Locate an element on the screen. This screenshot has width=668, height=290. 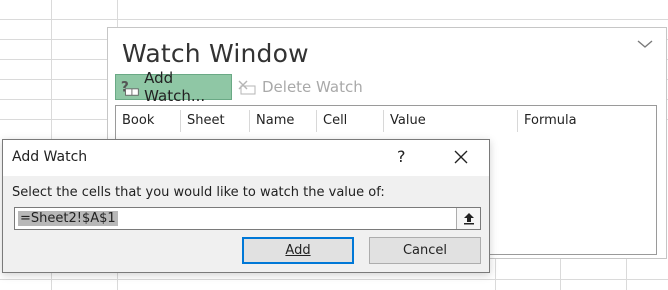
cancel-button: Cancel is located at coordinates (425, 250).